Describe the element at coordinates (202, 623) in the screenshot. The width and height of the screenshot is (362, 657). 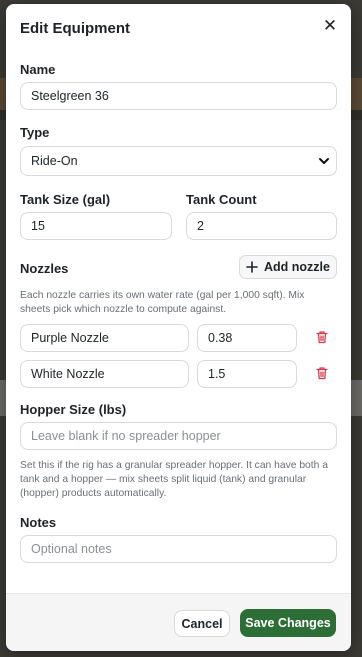
I see `cancel-button: Cancel` at that location.